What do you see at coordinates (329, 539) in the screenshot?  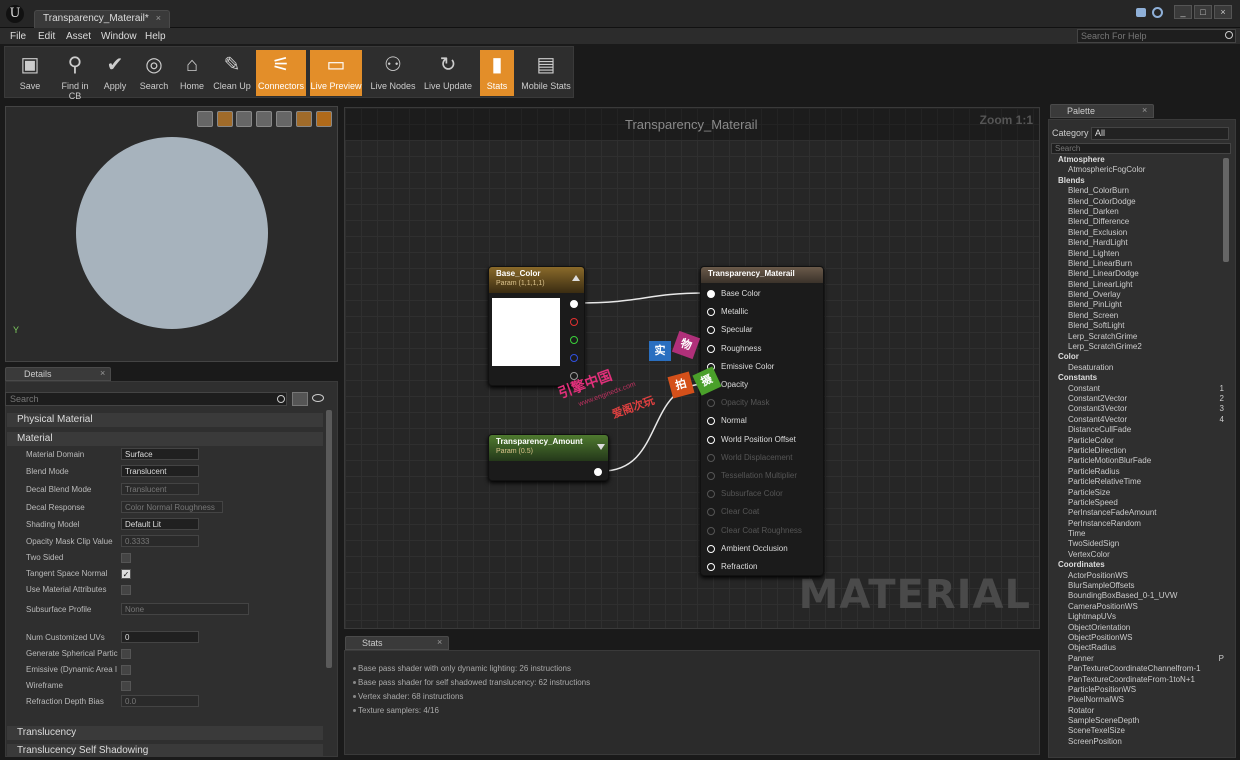 I see `details-scrollbar` at bounding box center [329, 539].